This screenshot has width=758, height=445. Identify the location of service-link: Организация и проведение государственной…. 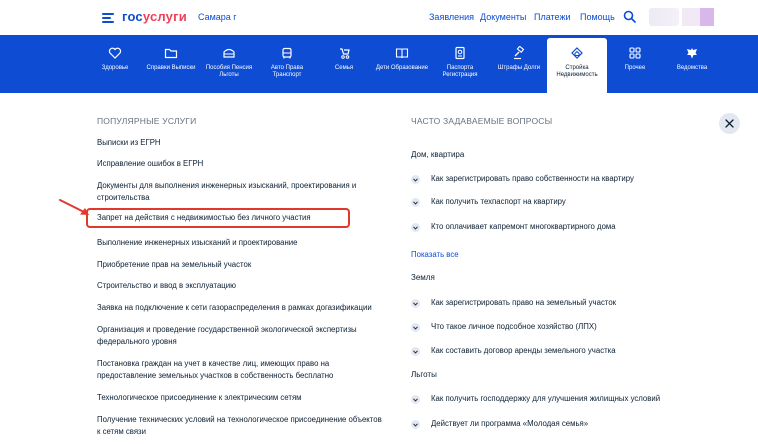
(237, 336).